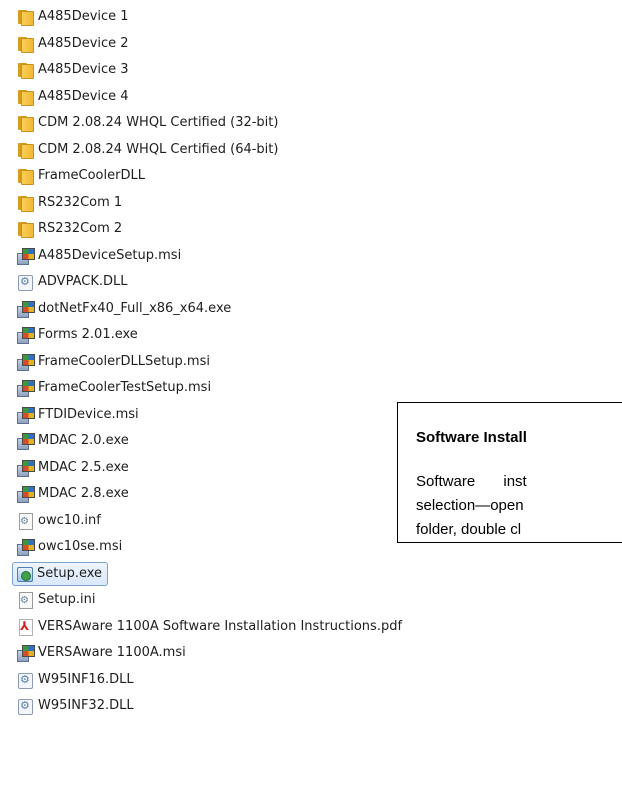  Describe the element at coordinates (158, 122) in the screenshot. I see `file-name: CDM 2.08.24 WHQL Certified (32-bit)` at that location.